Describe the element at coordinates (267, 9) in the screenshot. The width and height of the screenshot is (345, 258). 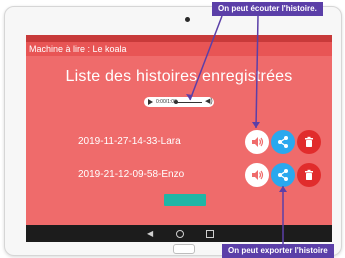
I see `callout-listen: On peut écouter l'histoire.` at that location.